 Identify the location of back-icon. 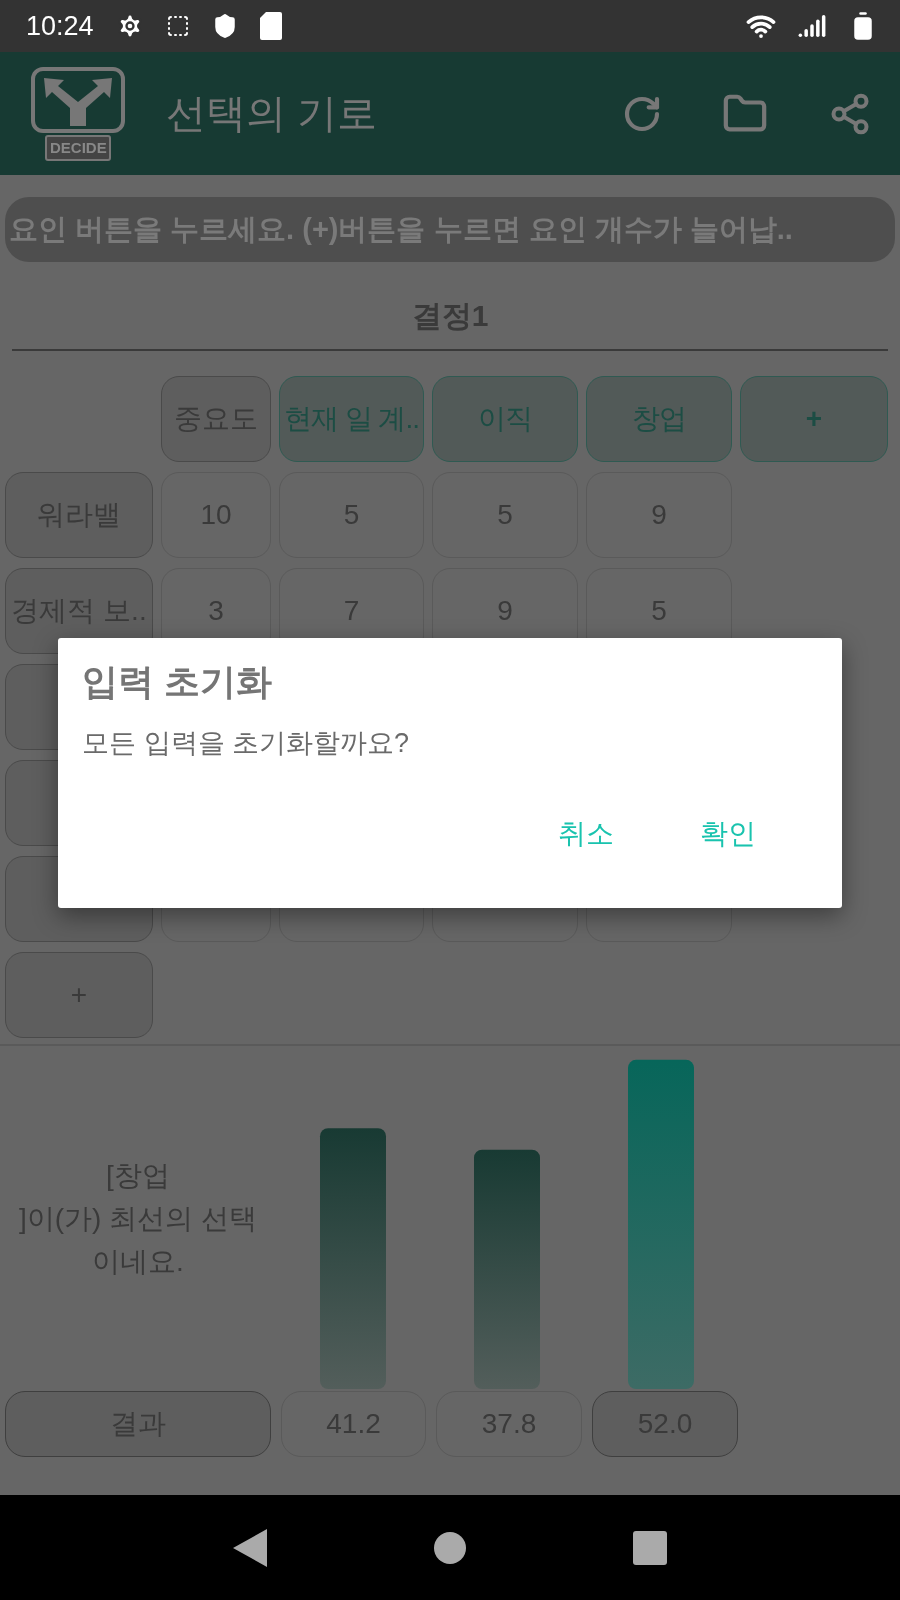
(250, 1547).